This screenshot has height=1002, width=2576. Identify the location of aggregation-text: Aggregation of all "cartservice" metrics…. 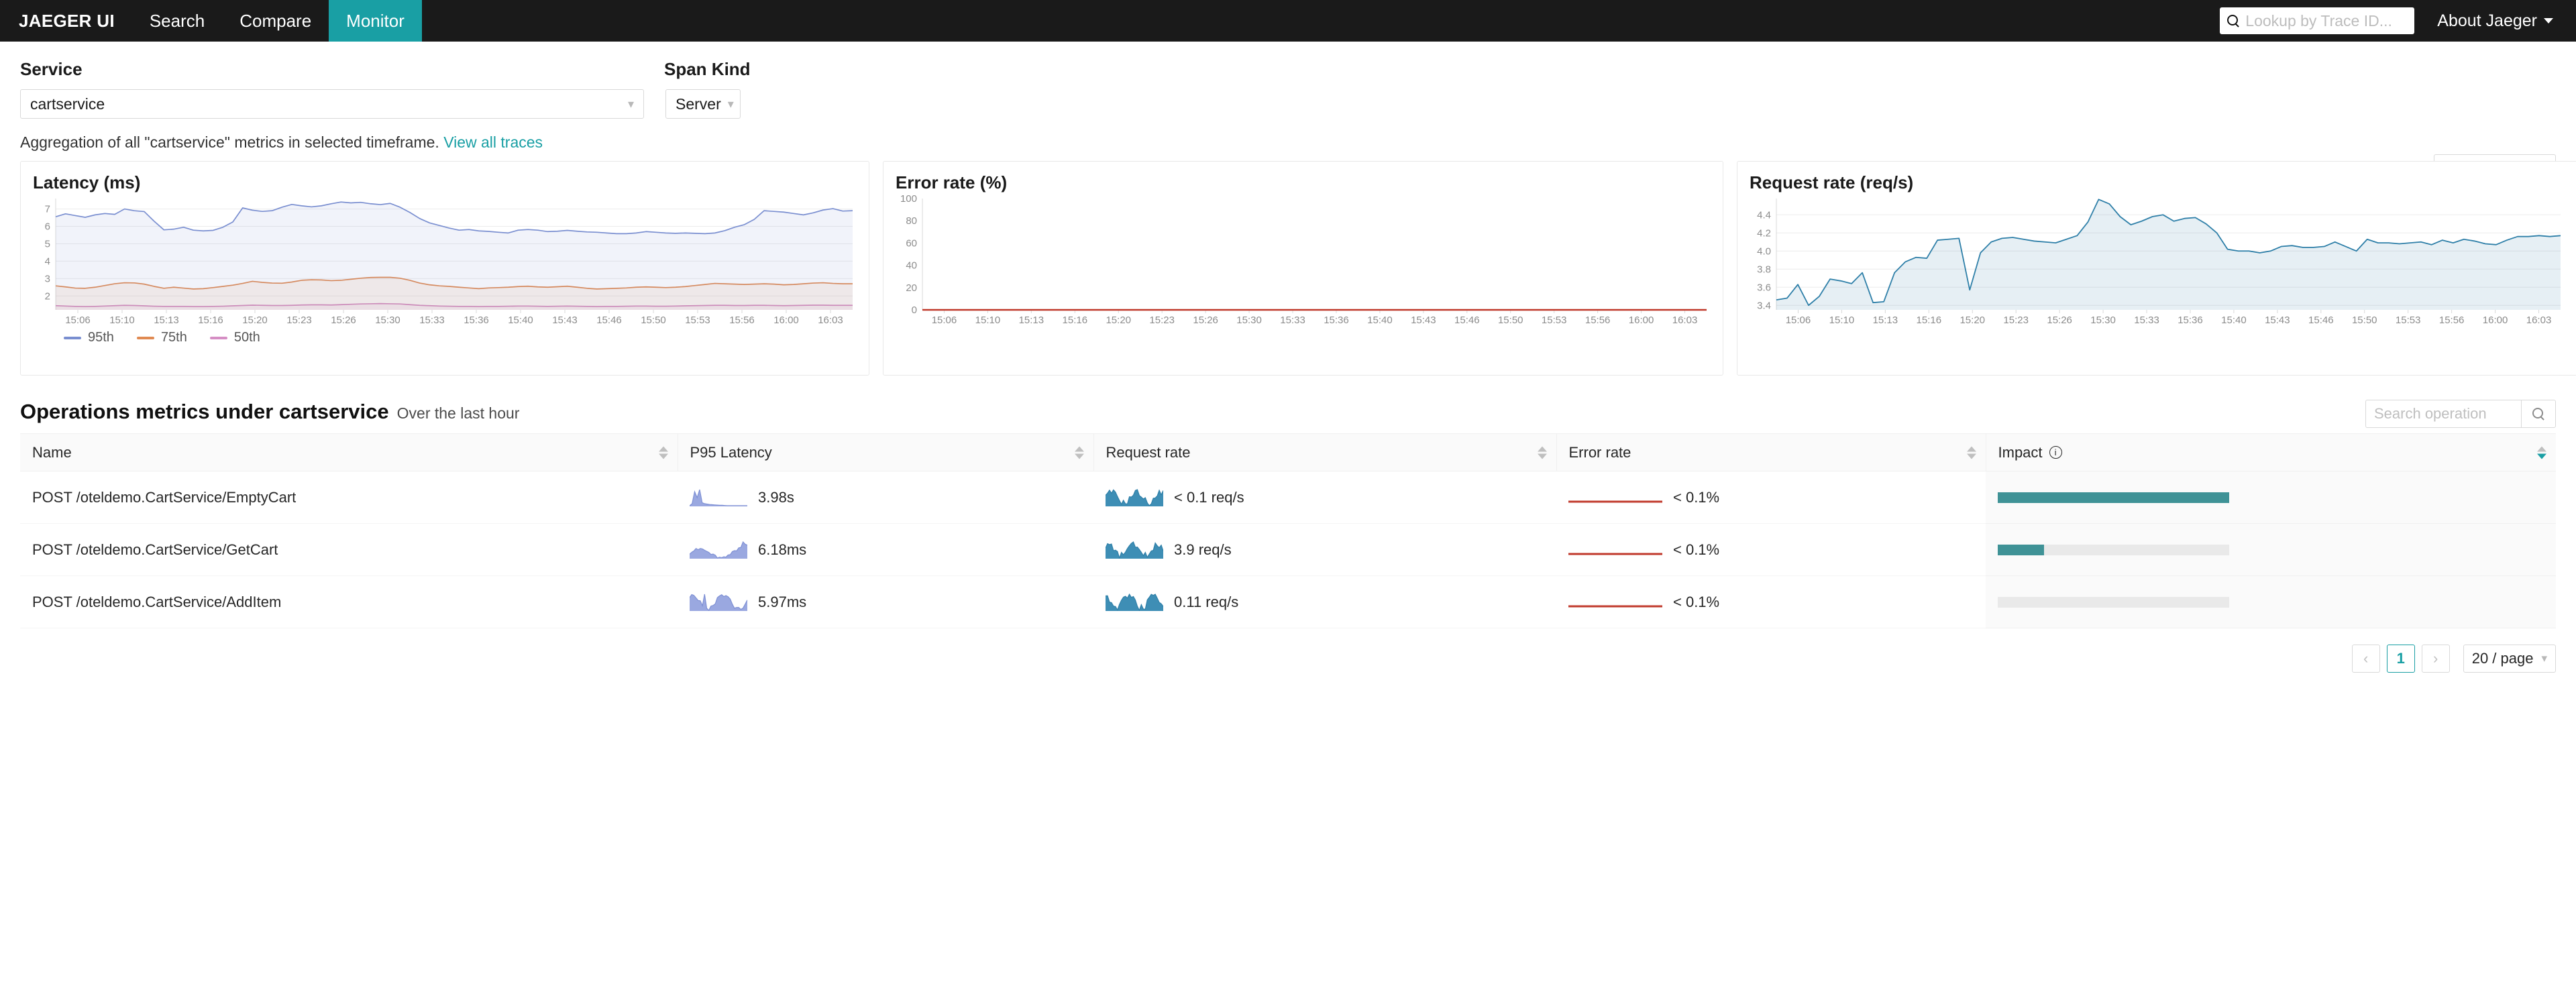
(229, 142).